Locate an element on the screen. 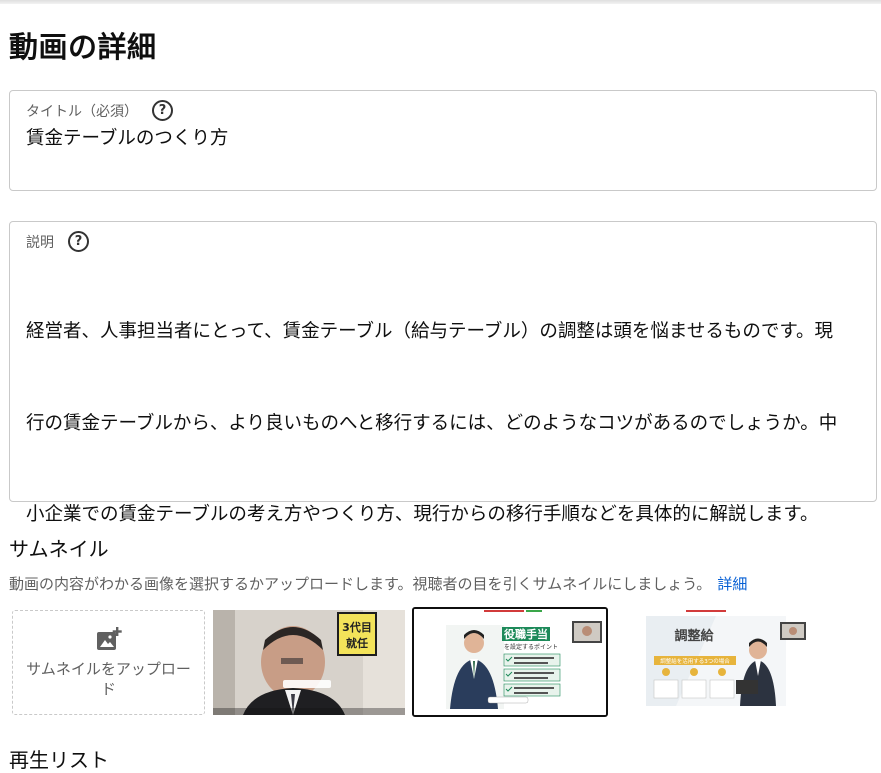 This screenshot has width=881, height=773. page-title: 動画の詳細 is located at coordinates (83, 47).